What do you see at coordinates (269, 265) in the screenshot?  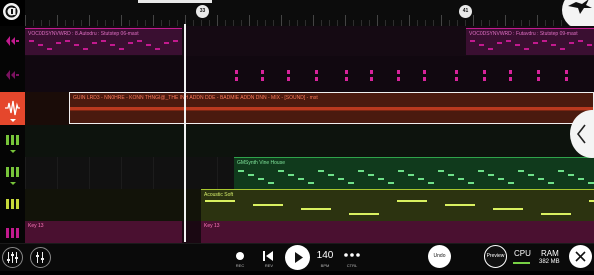 I see `rewind-label: REV` at bounding box center [269, 265].